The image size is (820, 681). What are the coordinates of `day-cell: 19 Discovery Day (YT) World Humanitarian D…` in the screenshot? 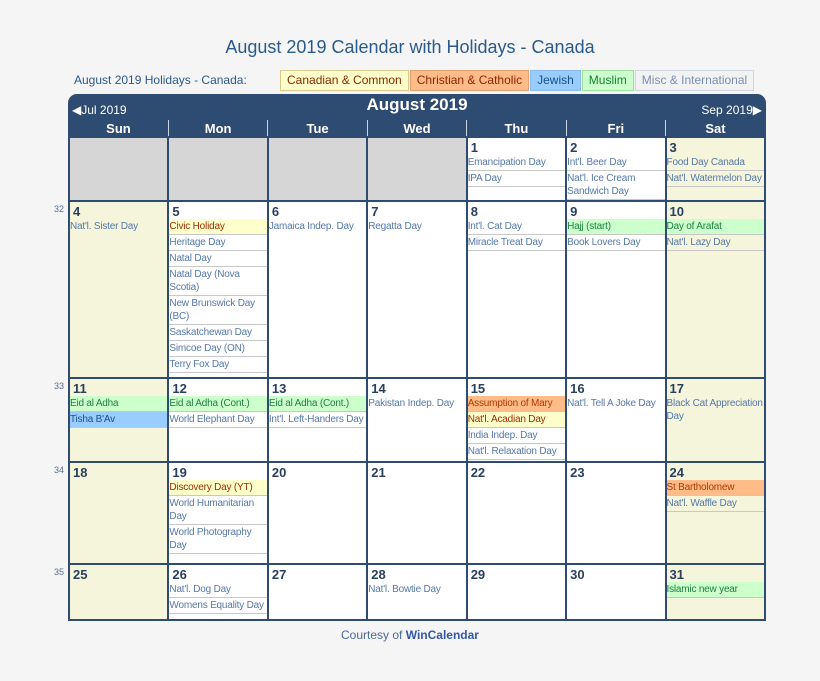 It's located at (218, 513).